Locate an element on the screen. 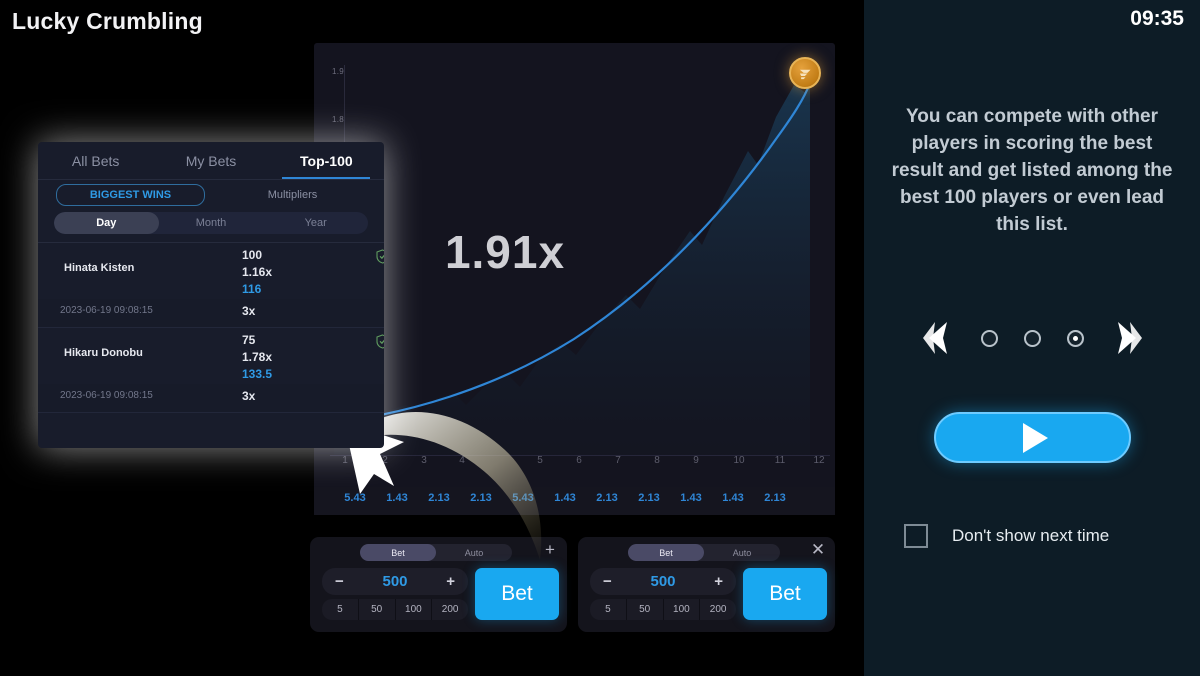  stake-stepper-left: − 500 + is located at coordinates (395, 581).